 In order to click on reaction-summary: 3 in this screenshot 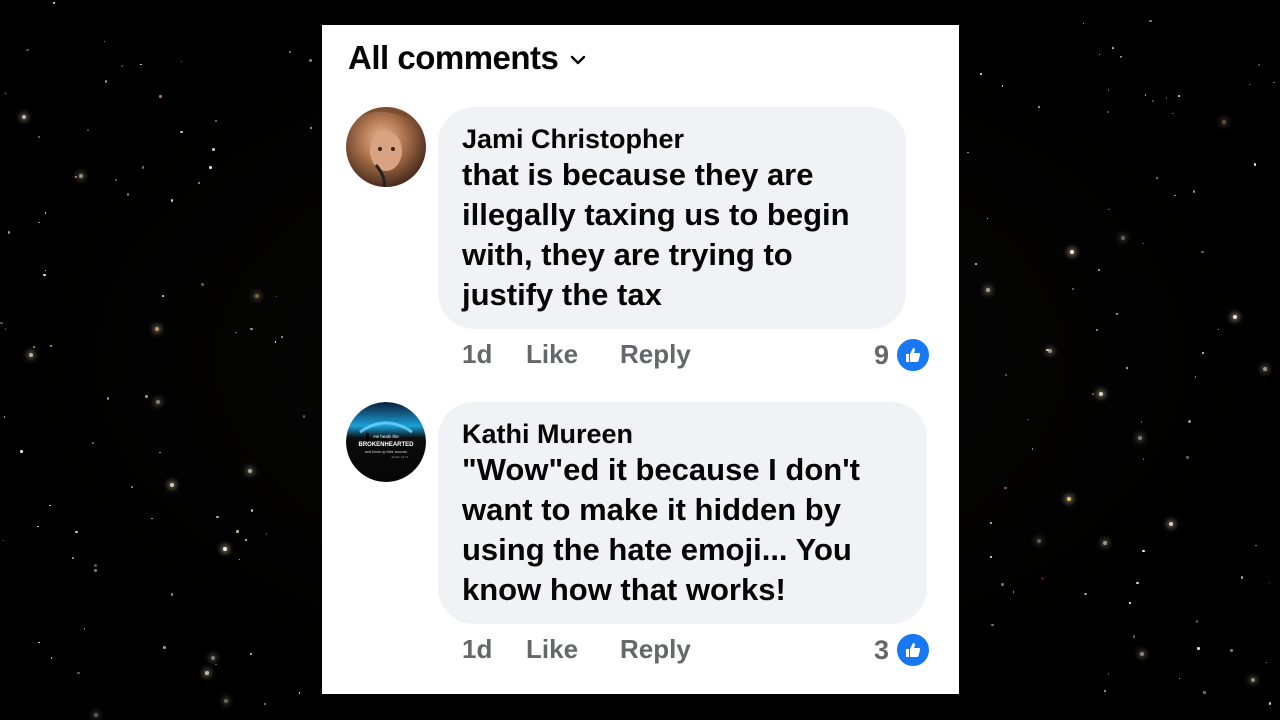, I will do `click(903, 650)`.